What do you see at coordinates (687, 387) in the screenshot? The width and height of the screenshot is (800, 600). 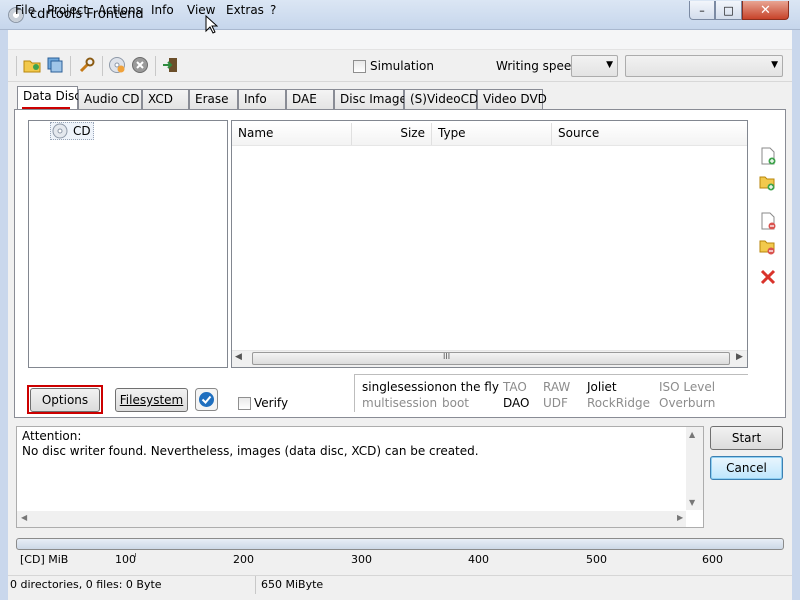 I see `option-iso-level: ISO Level` at bounding box center [687, 387].